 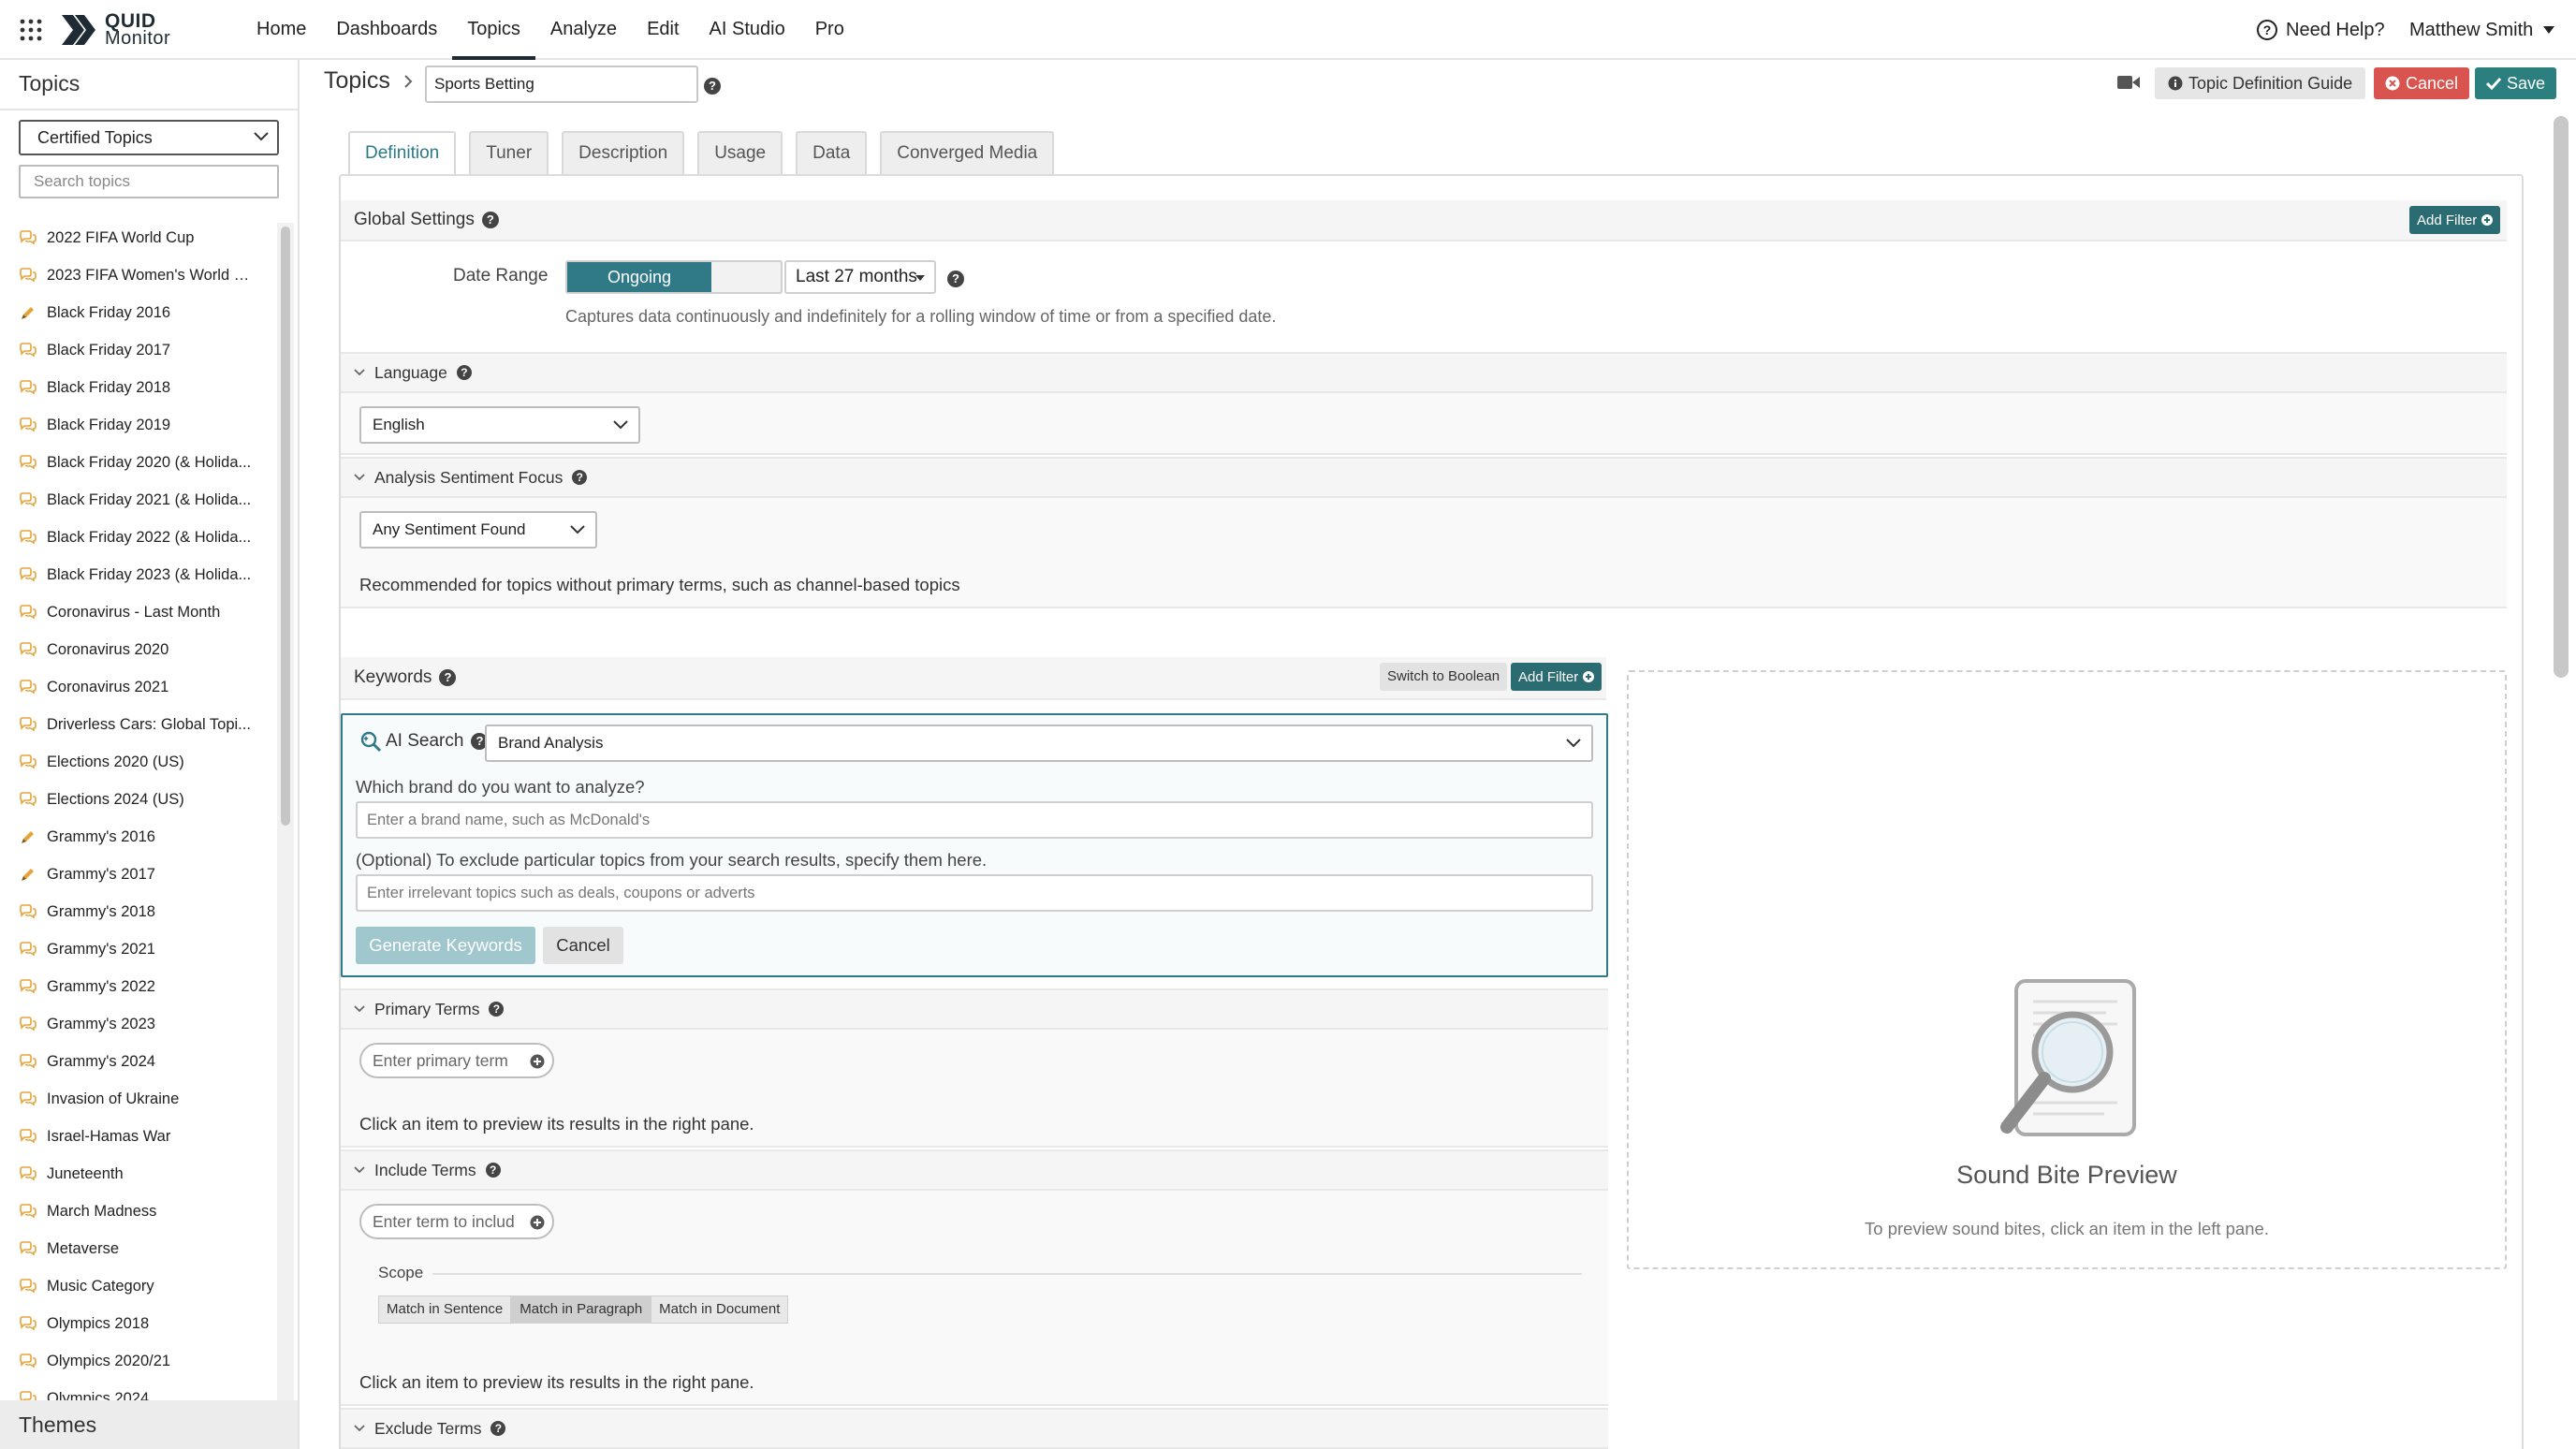 What do you see at coordinates (135, 1061) in the screenshot?
I see `topic-list-item: Grammy's 2024` at bounding box center [135, 1061].